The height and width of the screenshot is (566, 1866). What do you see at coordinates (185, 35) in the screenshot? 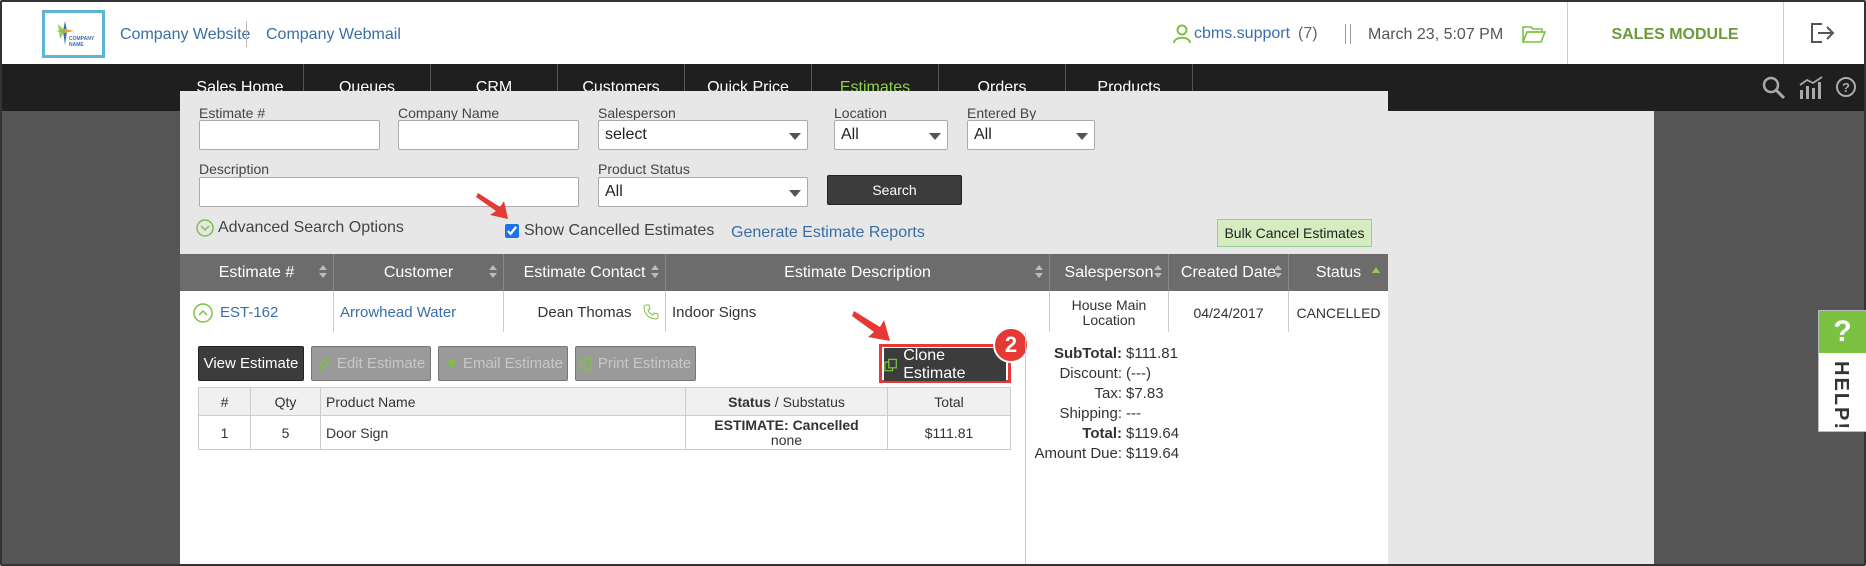
I see `company-website-link: Company Website` at bounding box center [185, 35].